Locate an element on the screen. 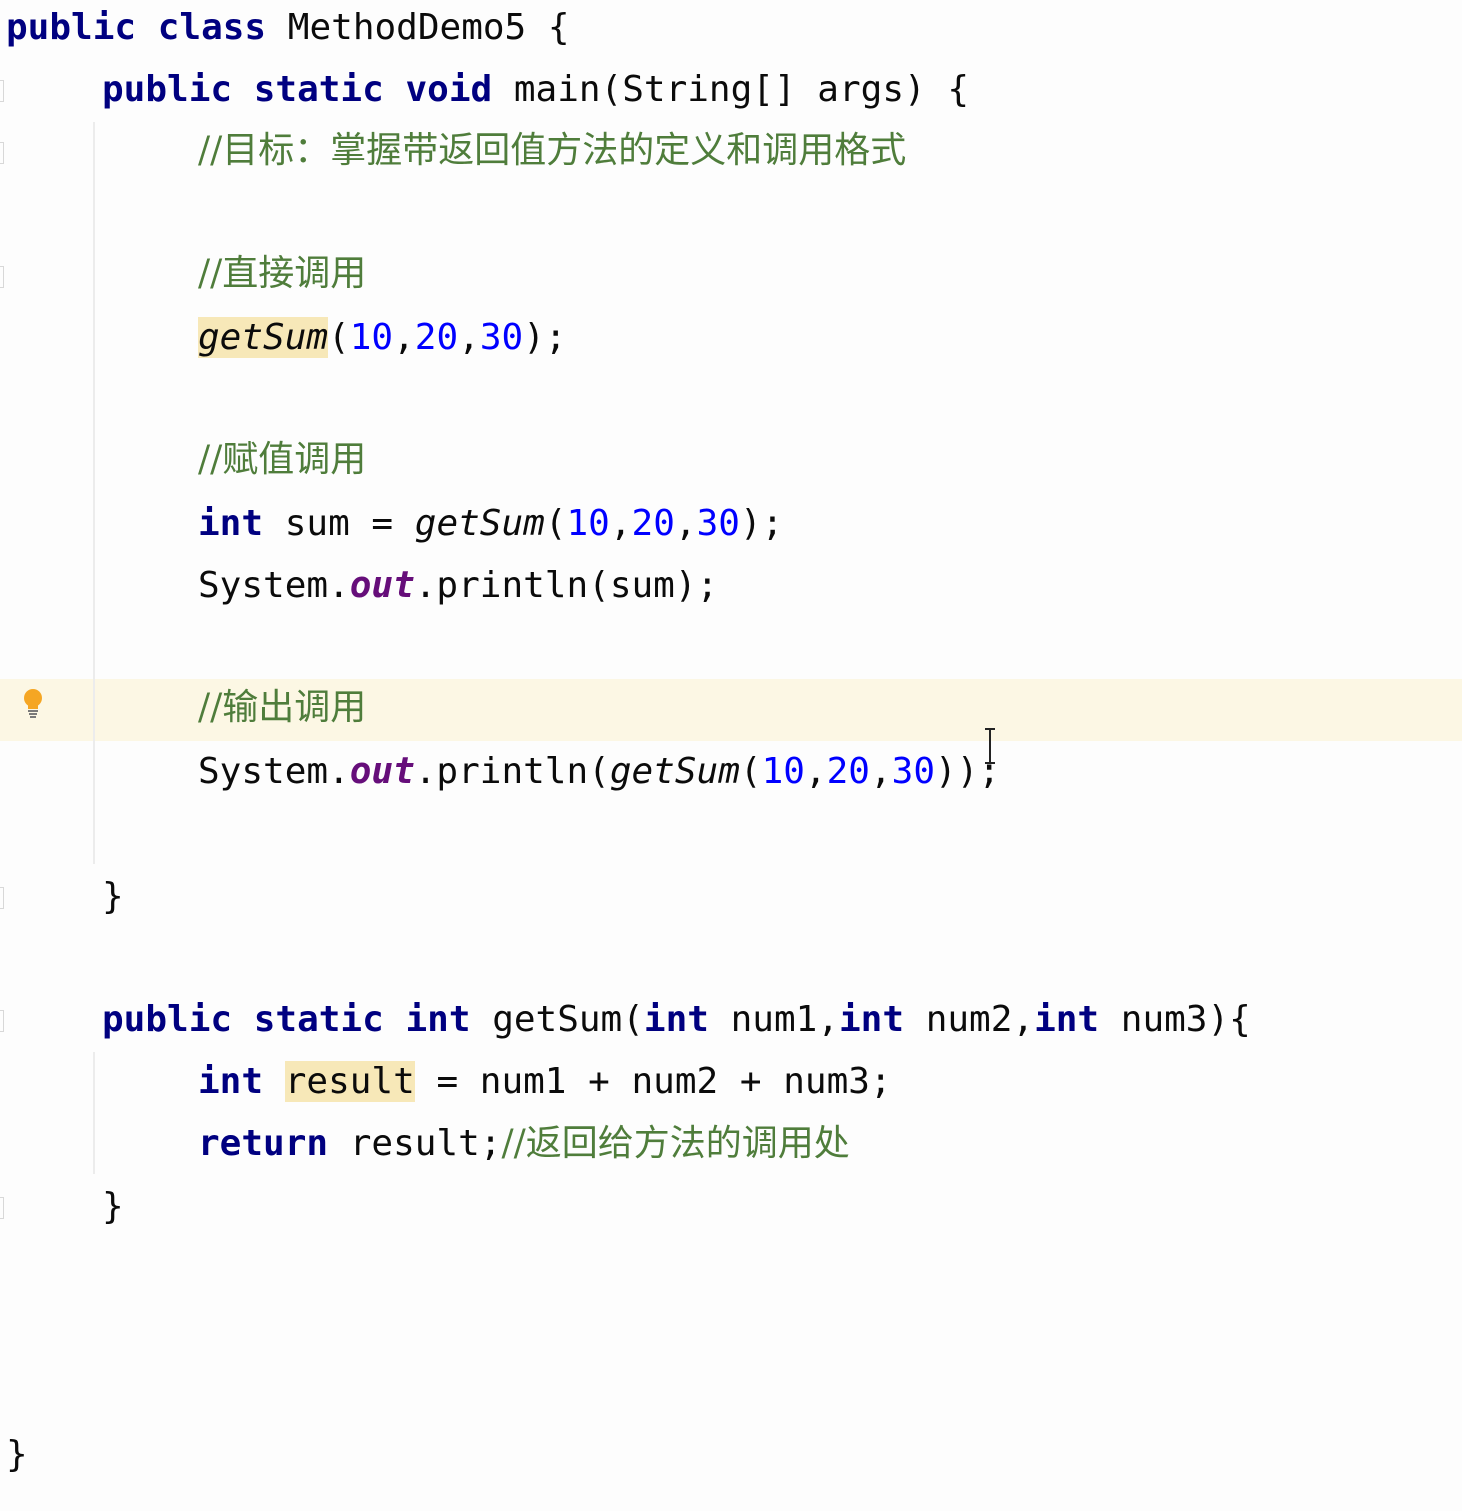 This screenshot has width=1462, height=1511. code-line-return: return result;//返回给方法的调用处 is located at coordinates (524, 1144).